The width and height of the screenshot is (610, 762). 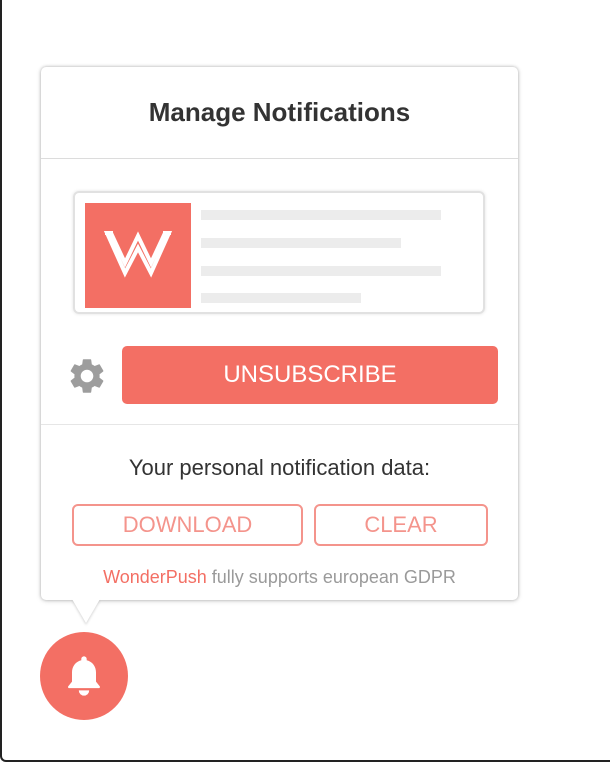 I want to click on wonderpush-link: WonderPush, so click(x=155, y=577).